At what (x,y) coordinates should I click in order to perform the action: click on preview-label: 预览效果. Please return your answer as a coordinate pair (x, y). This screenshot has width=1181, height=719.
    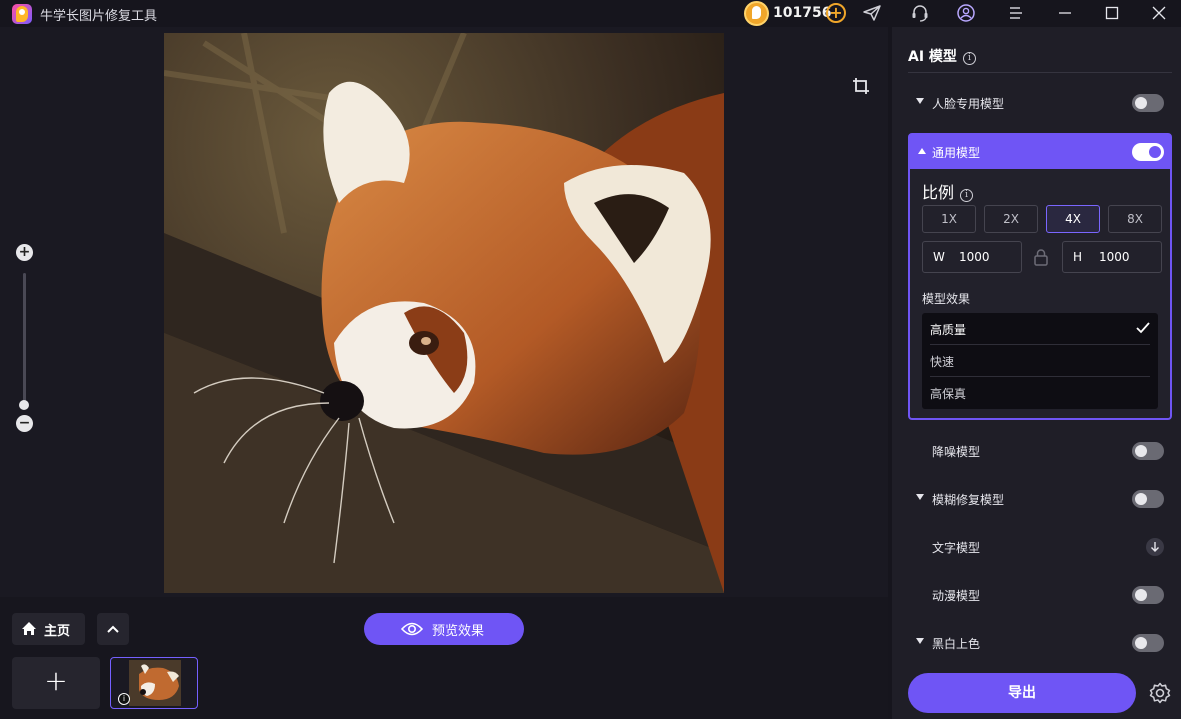
    Looking at the image, I should click on (458, 631).